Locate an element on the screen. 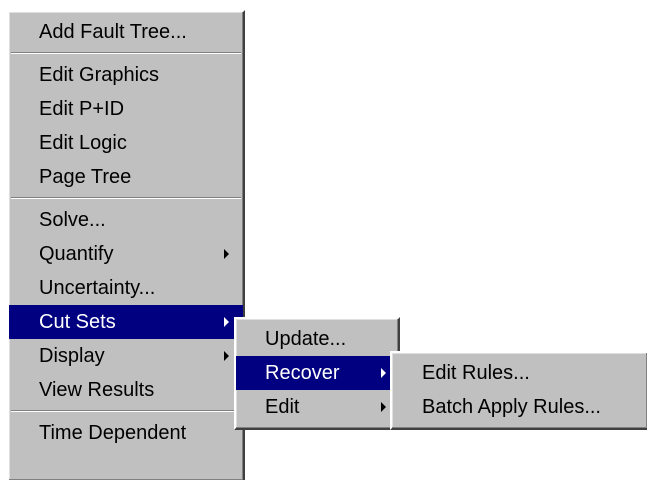 Image resolution: width=647 pixels, height=480 pixels. menu-item-label: Cut Sets is located at coordinates (77, 322).